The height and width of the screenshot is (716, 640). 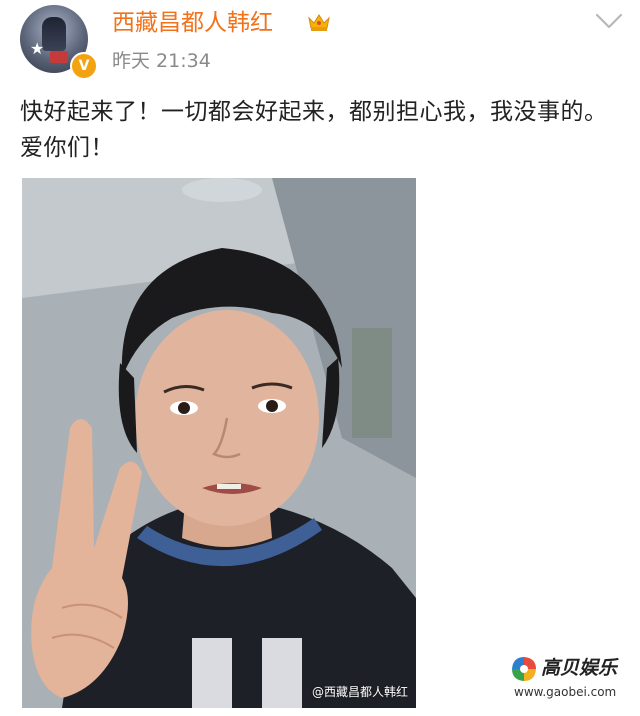 What do you see at coordinates (359, 692) in the screenshot?
I see `photo-watermark: @西藏昌都人韩红` at bounding box center [359, 692].